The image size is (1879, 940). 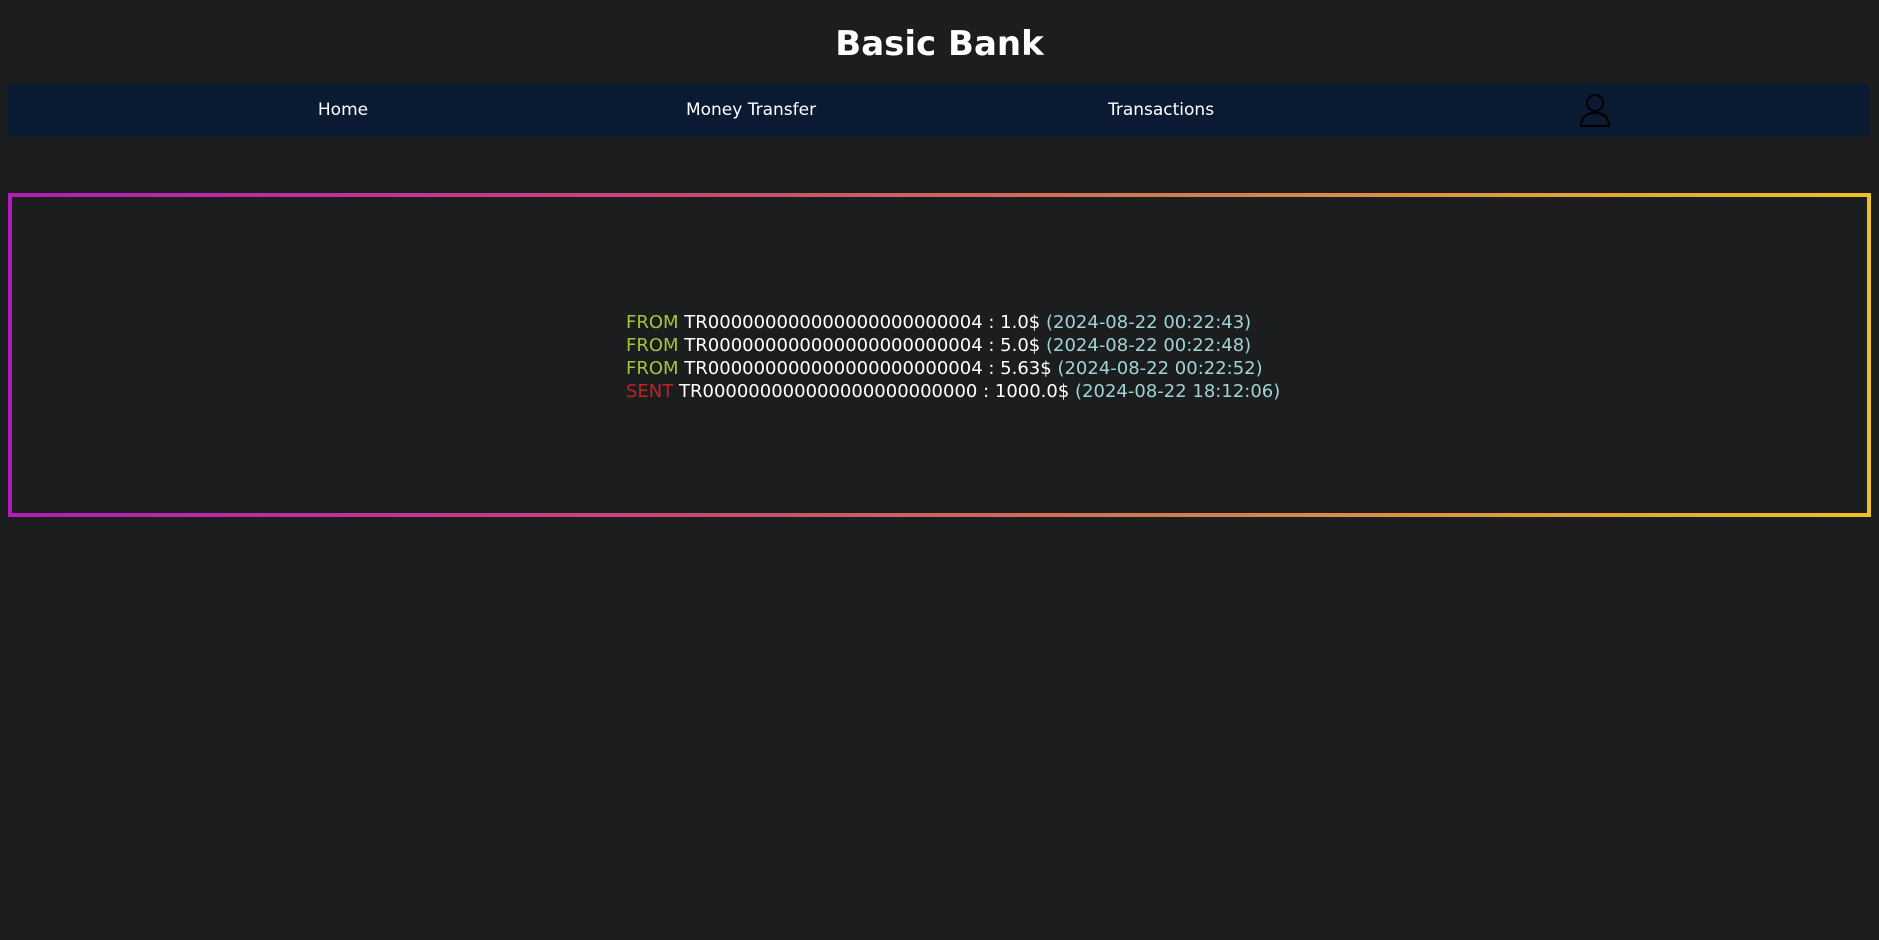 I want to click on transaction-account: TR000000000000000000000000, so click(x=828, y=391).